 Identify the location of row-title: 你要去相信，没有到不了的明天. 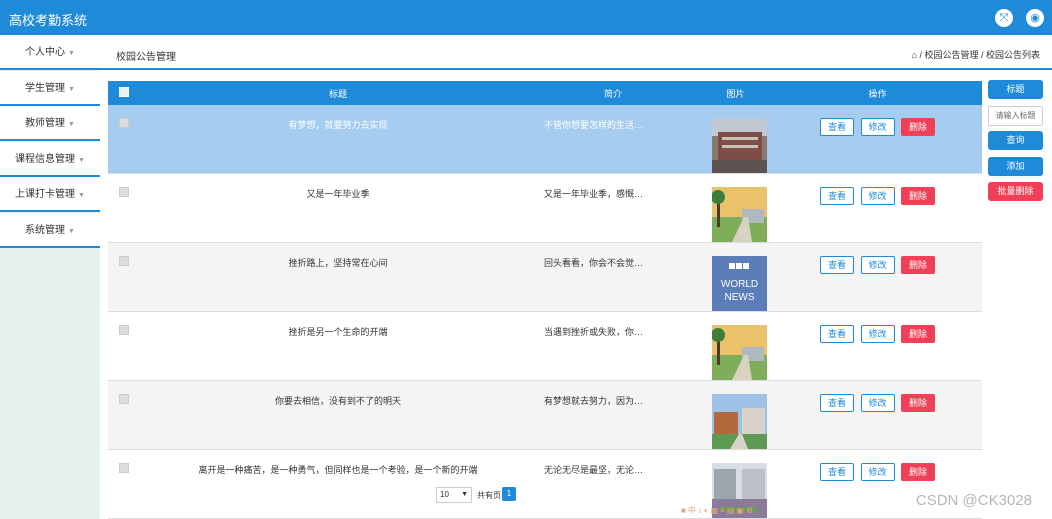
(338, 415).